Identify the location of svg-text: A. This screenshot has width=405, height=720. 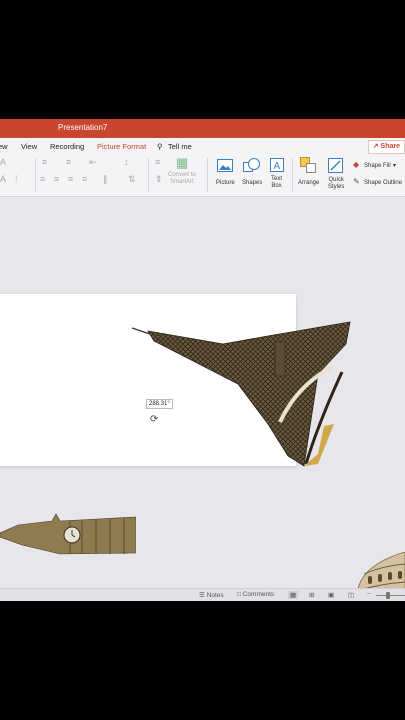
(277, 166).